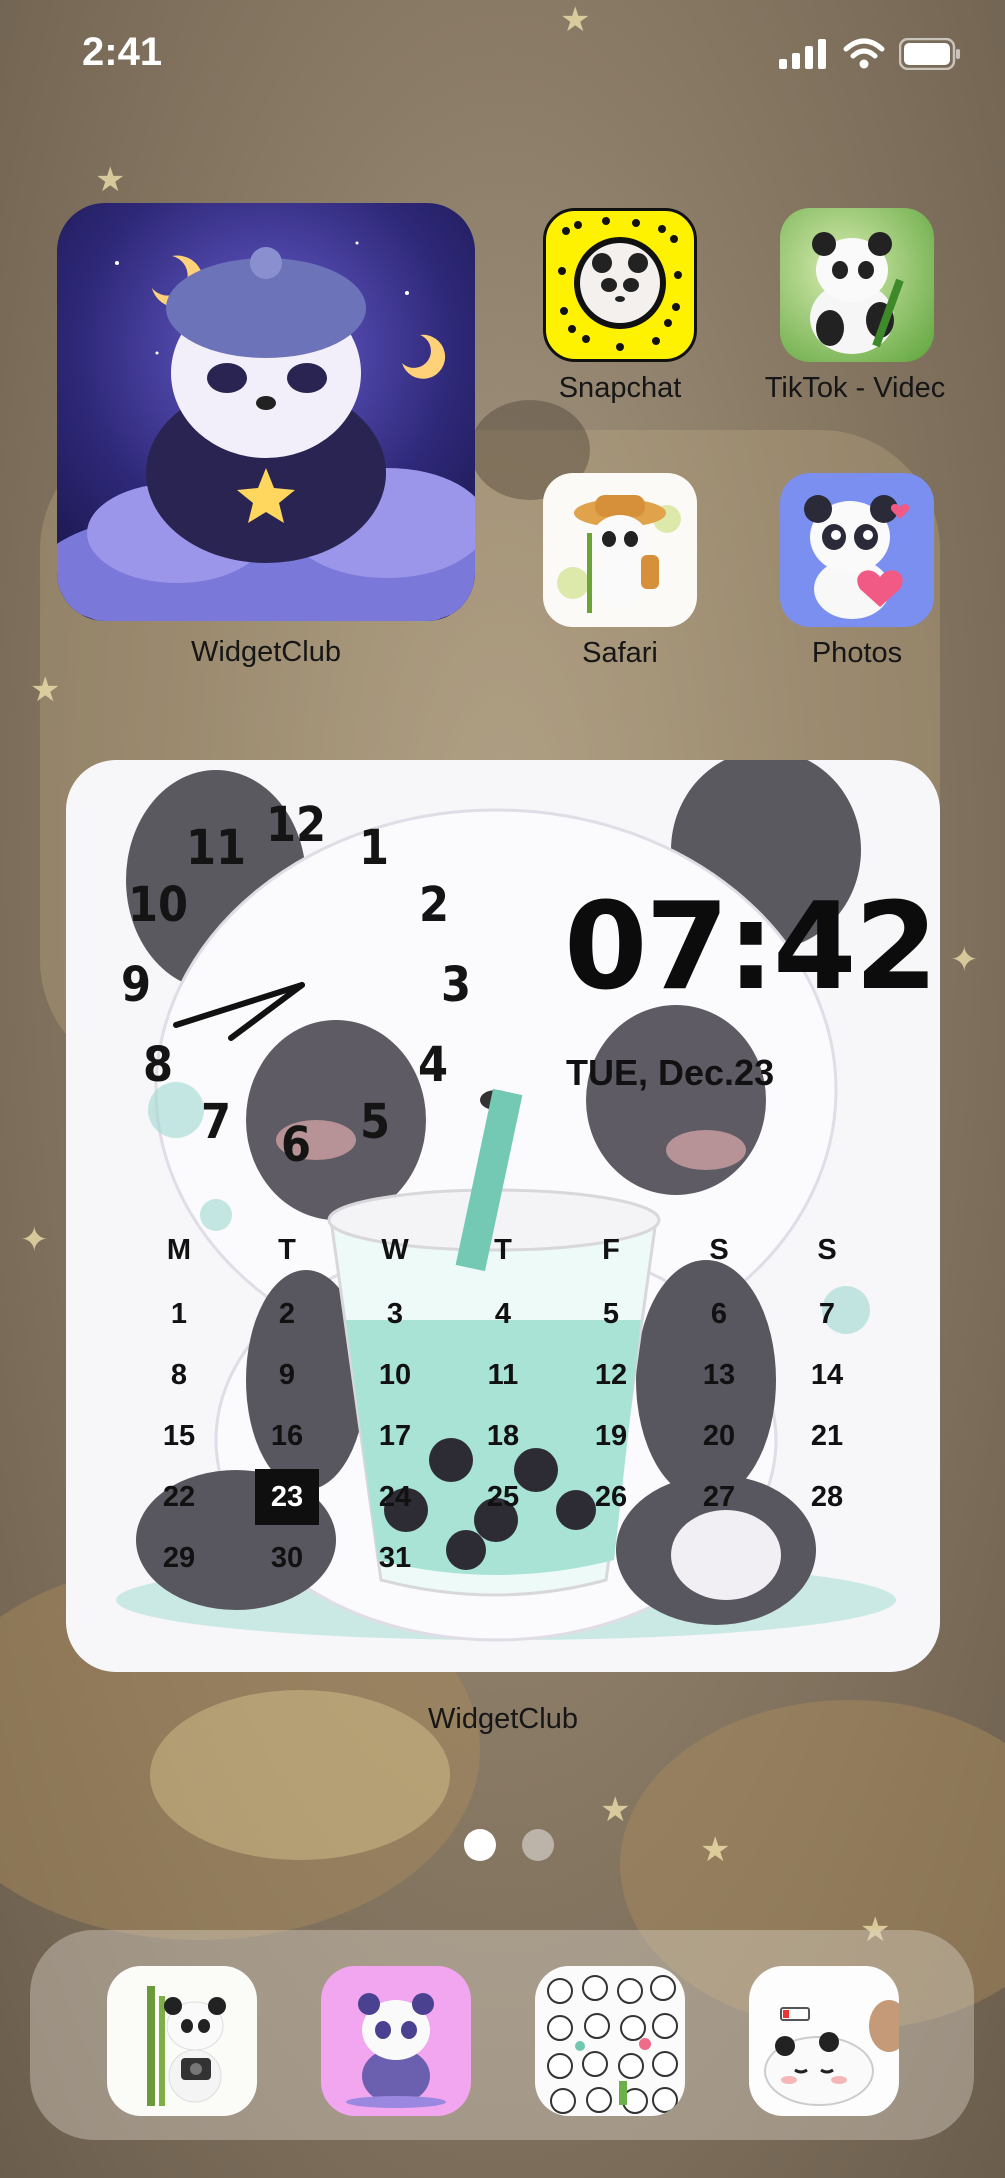 This screenshot has width=1005, height=2178. Describe the element at coordinates (434, 905) in the screenshot. I see `clock-numeral: 2` at that location.